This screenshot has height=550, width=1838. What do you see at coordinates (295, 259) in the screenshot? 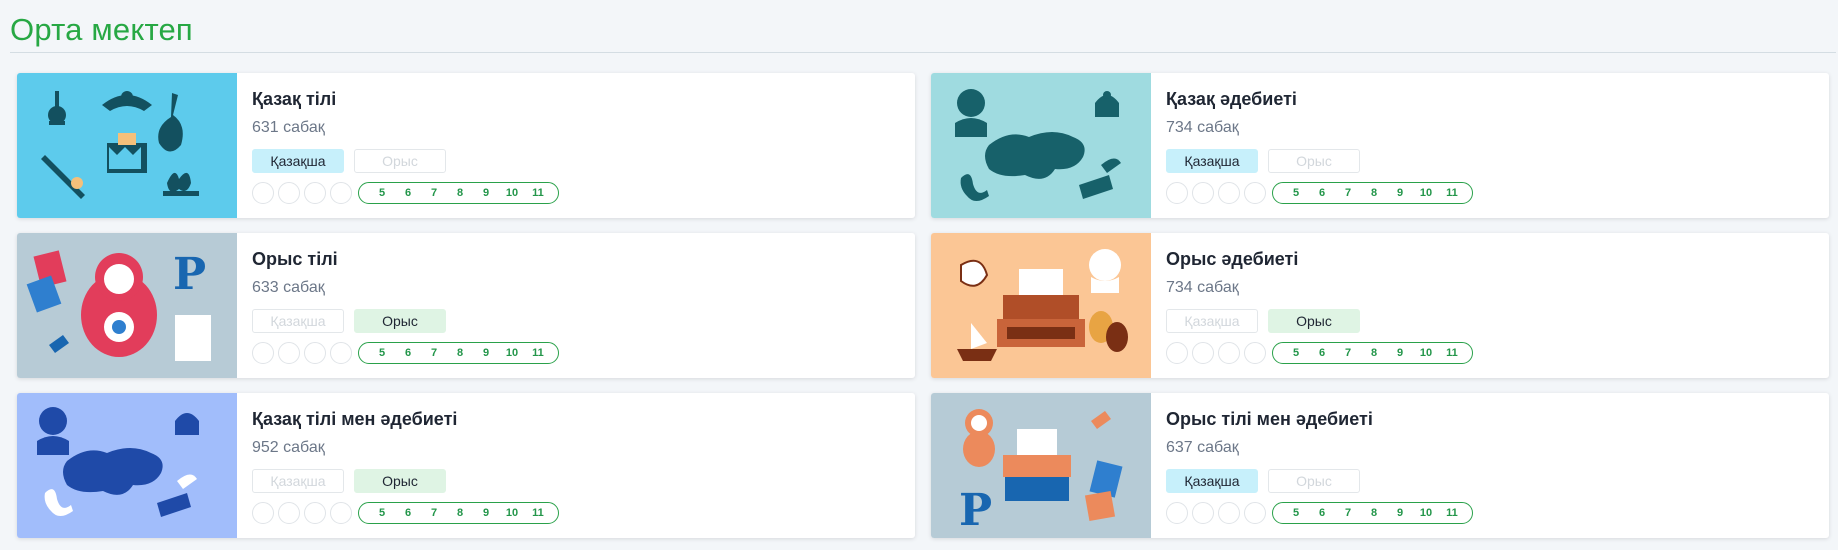
I see `subject-title: Орыс тілі` at bounding box center [295, 259].